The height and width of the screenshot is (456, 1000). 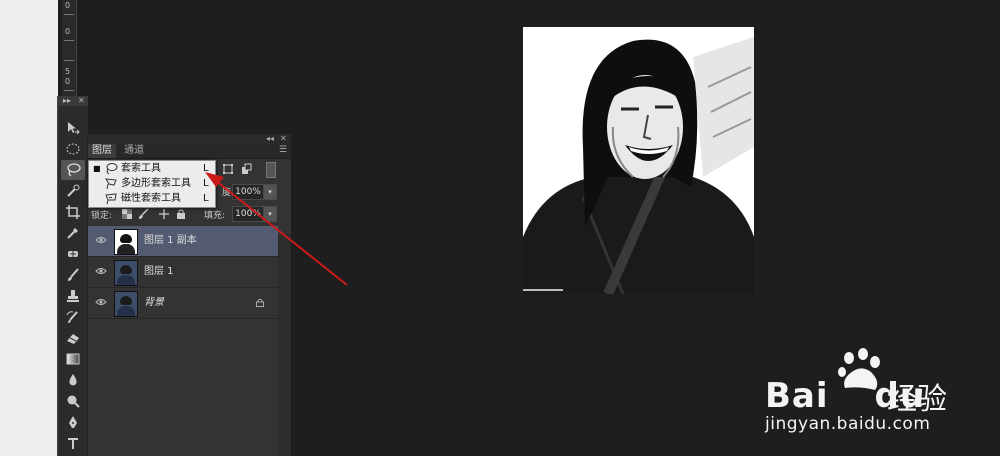 I want to click on flyout-item-magnetic-lasso: 磁性套索工具 L, so click(x=152, y=198).